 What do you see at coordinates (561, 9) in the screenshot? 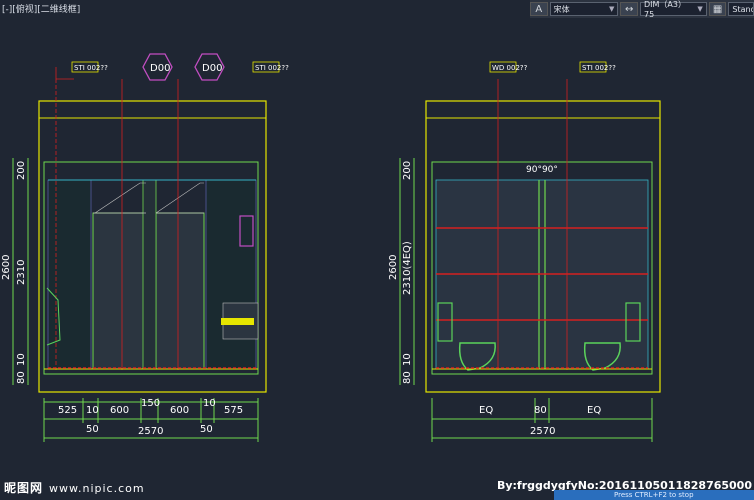
I see `text-style-value: 宋体` at bounding box center [561, 9].